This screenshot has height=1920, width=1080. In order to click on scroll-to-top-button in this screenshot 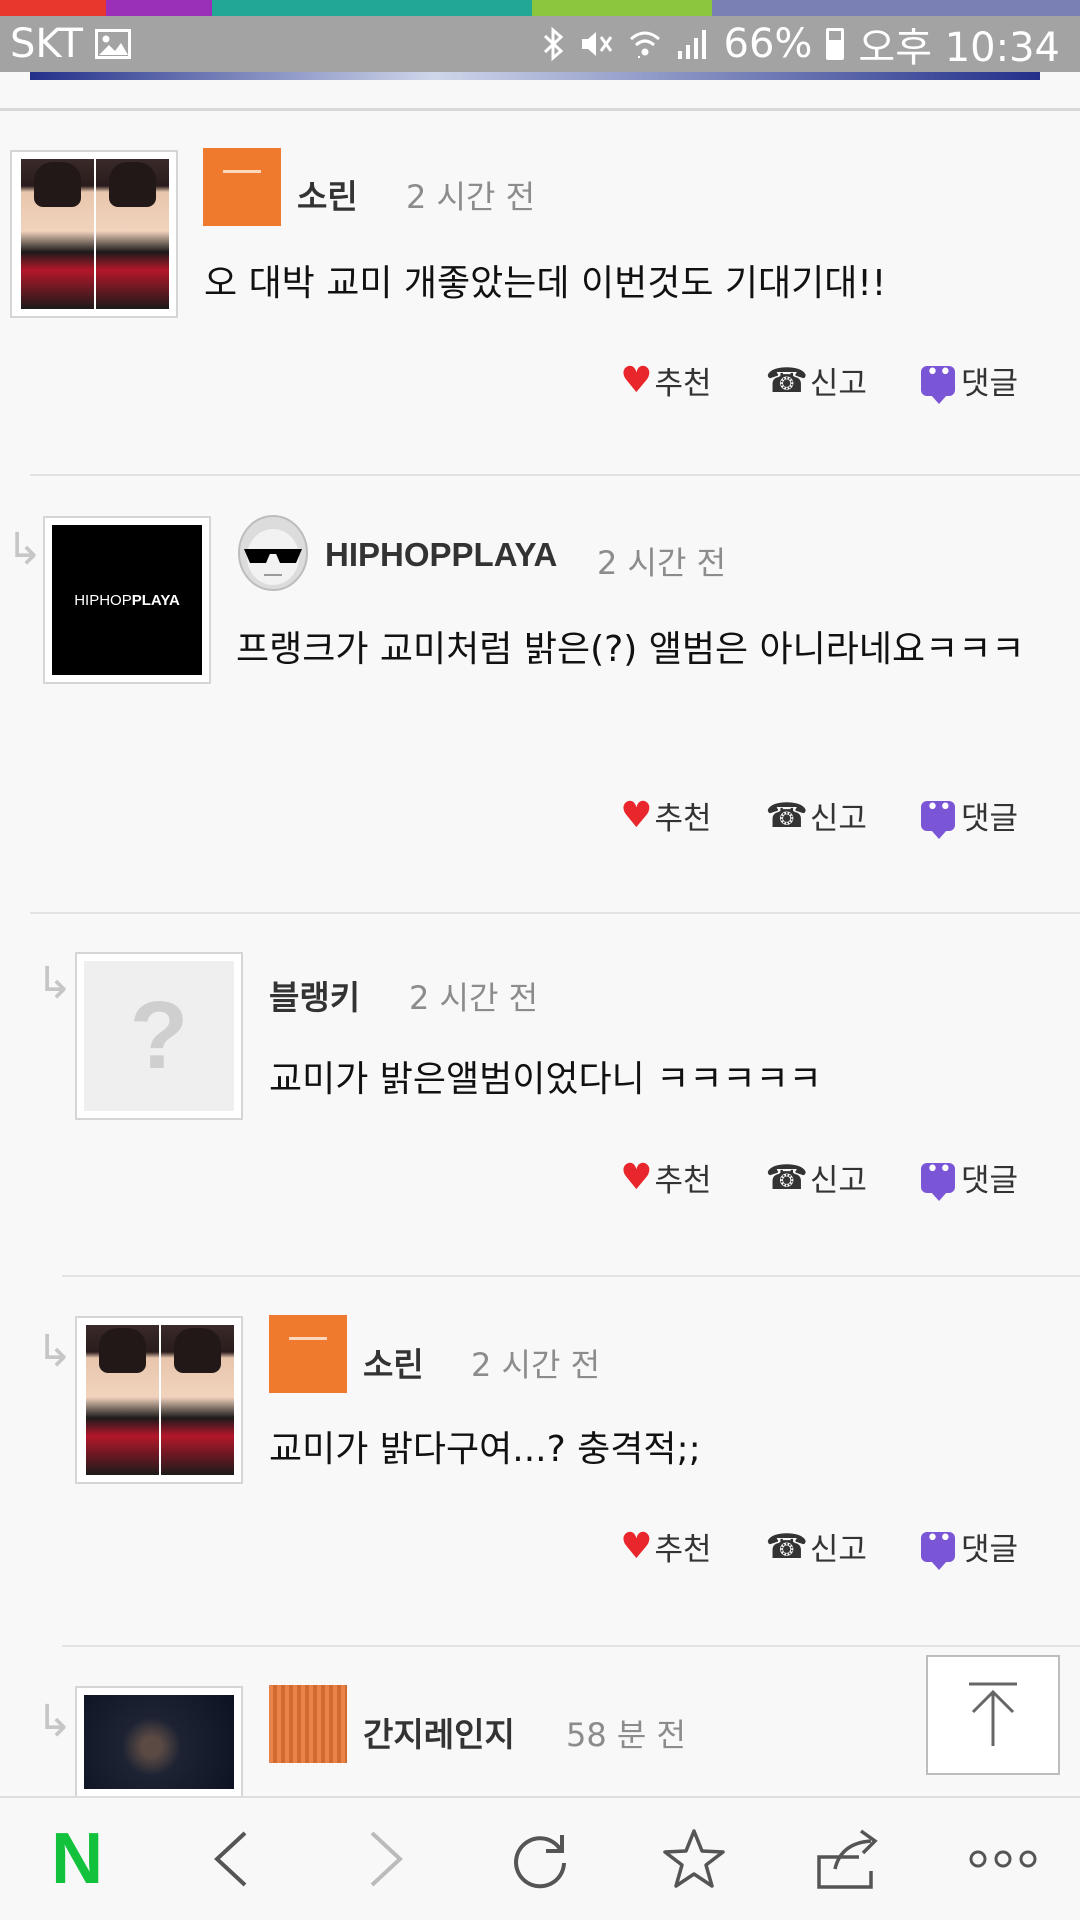, I will do `click(993, 1715)`.